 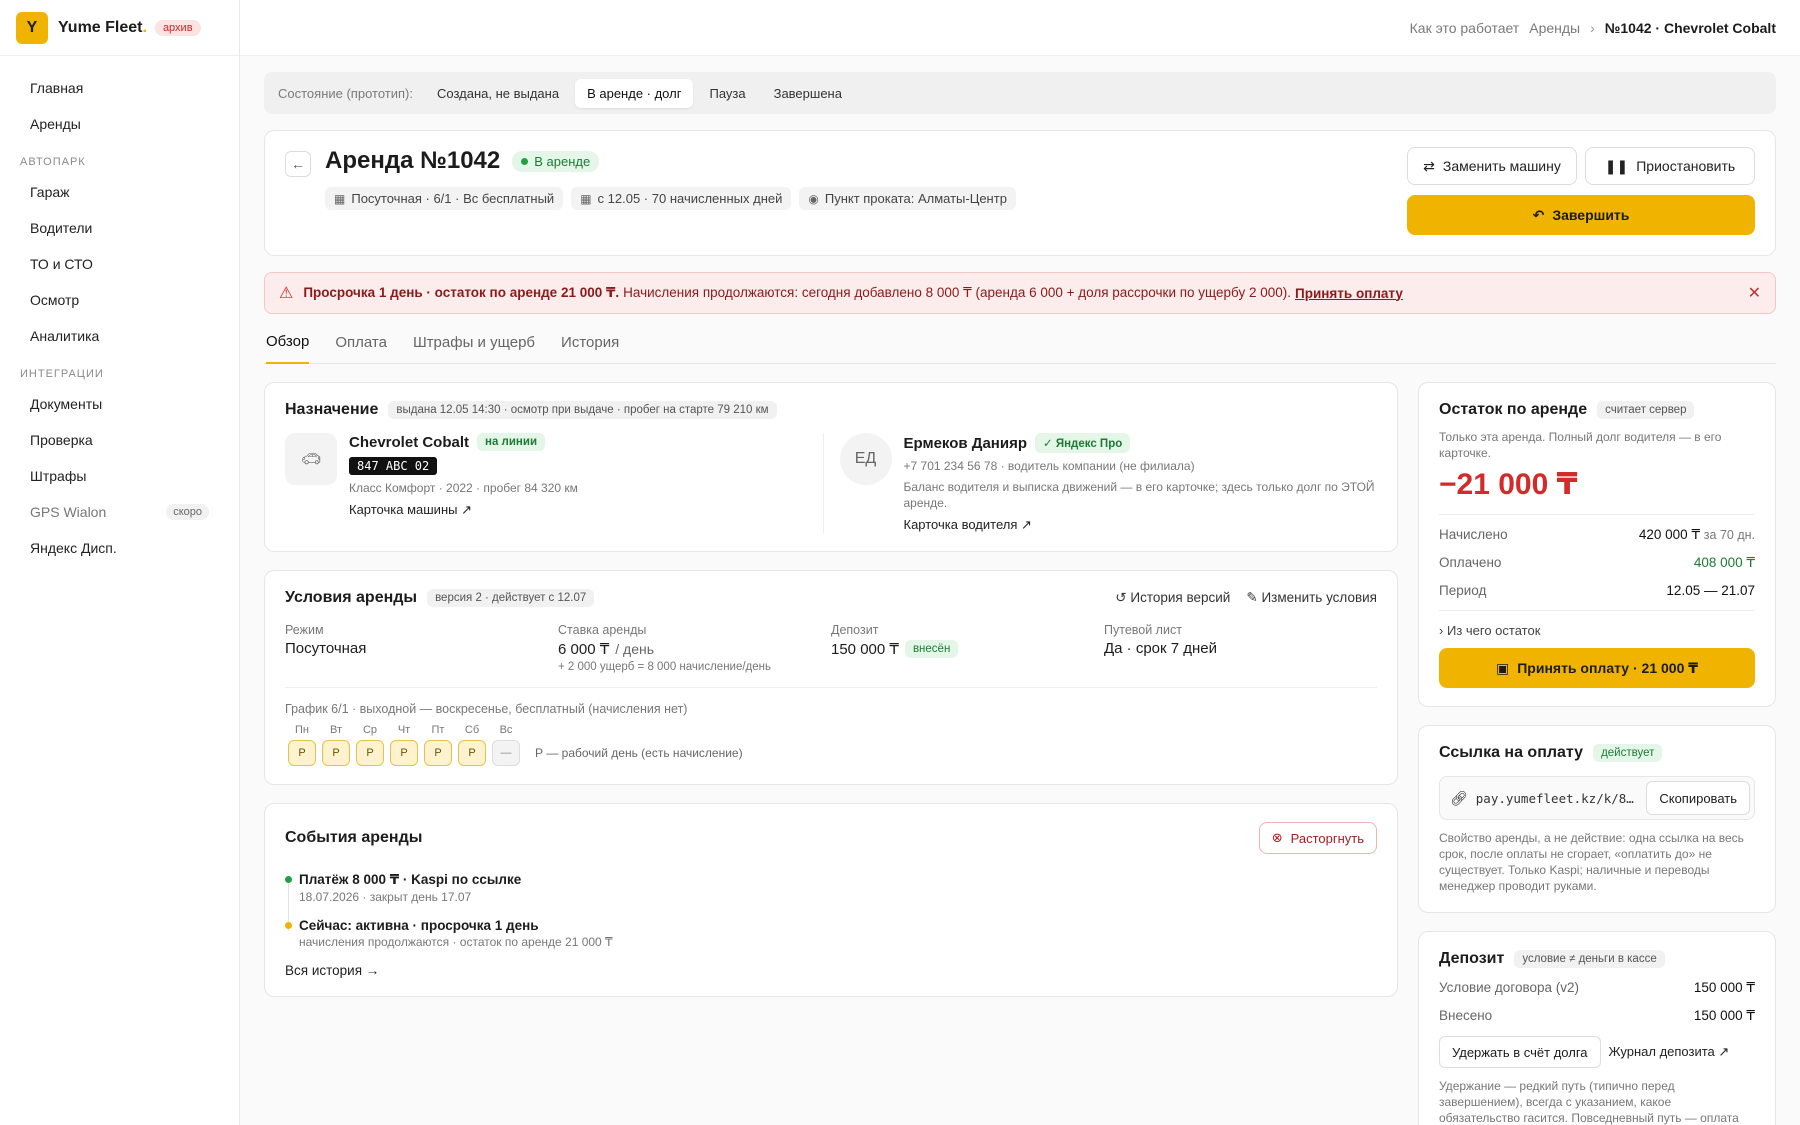 I want to click on car-card-link: Карточка машины ↗, so click(x=463, y=510).